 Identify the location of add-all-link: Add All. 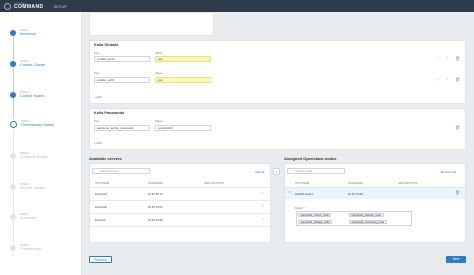
(259, 172).